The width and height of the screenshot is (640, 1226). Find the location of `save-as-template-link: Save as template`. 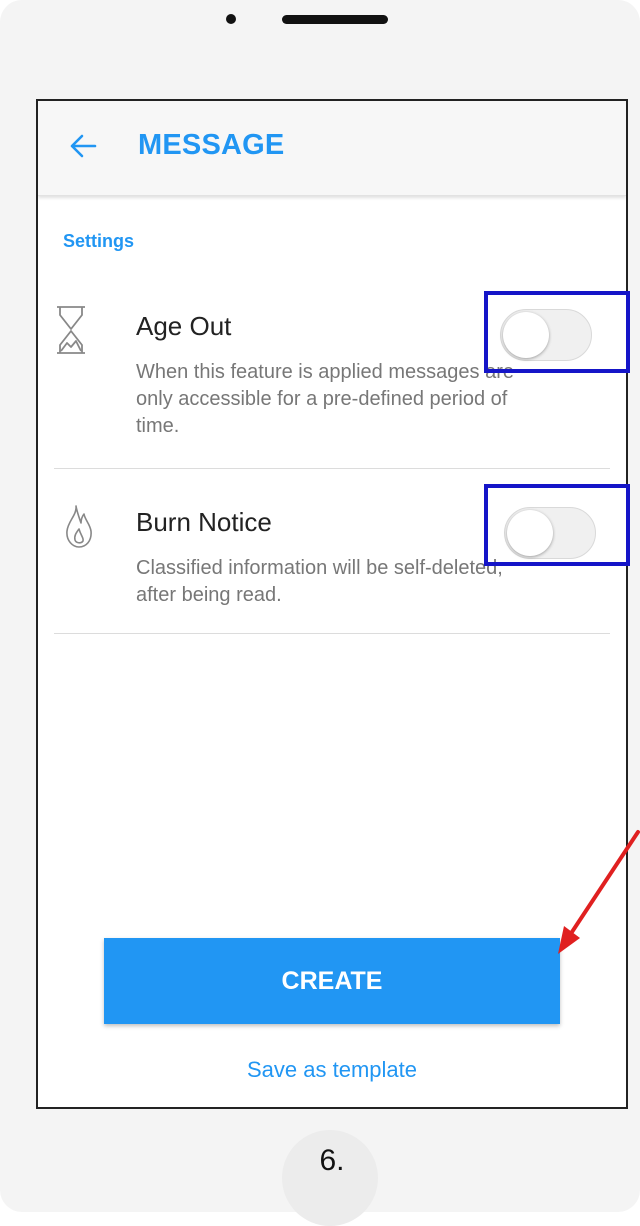

save-as-template-link: Save as template is located at coordinates (332, 1070).